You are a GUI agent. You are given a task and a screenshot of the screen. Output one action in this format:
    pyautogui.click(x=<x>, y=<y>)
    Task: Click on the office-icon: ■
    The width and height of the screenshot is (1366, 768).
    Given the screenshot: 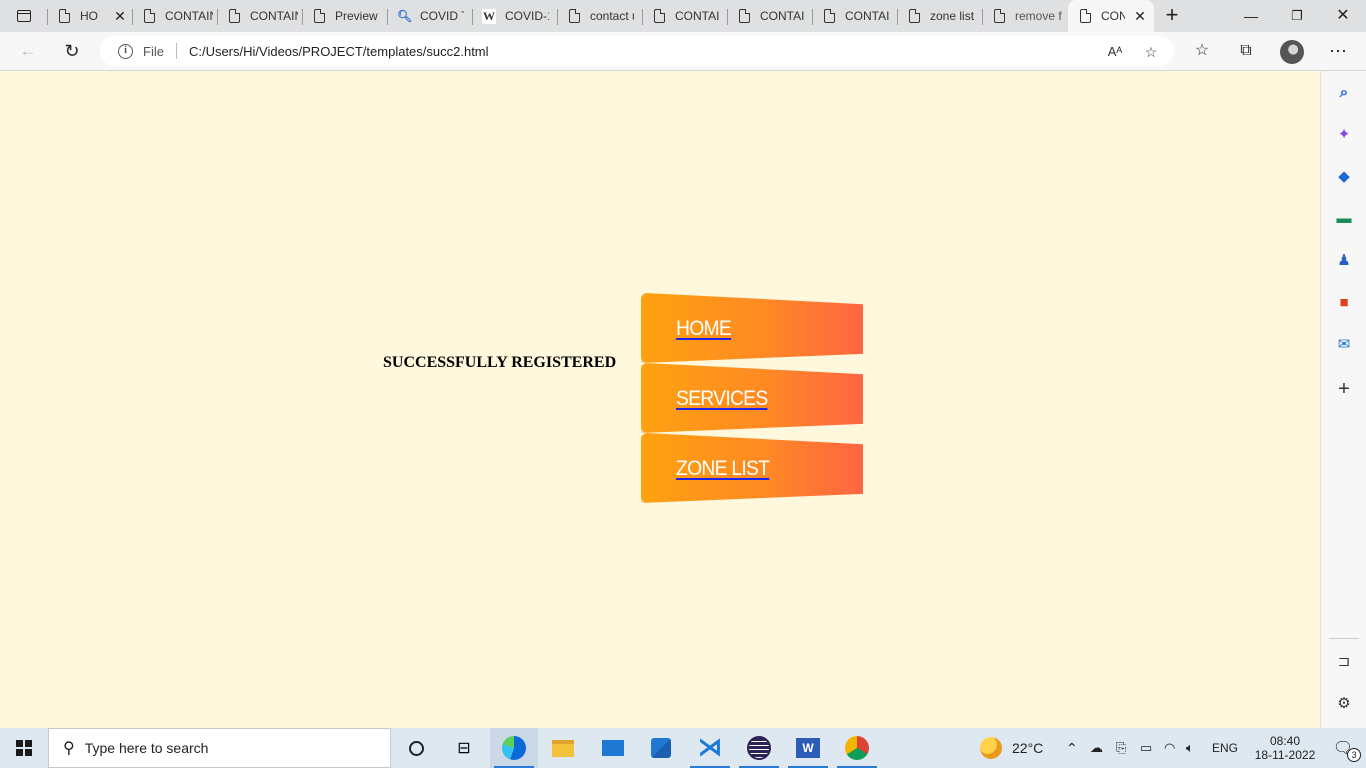 What is the action you would take?
    pyautogui.click(x=1344, y=303)
    